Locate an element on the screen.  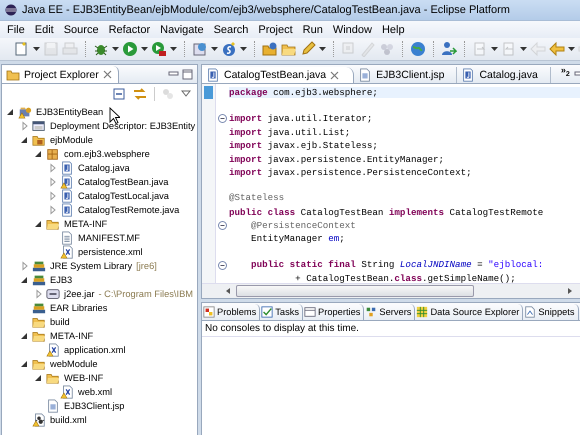
tree-item: webModule is located at coordinates (73, 364).